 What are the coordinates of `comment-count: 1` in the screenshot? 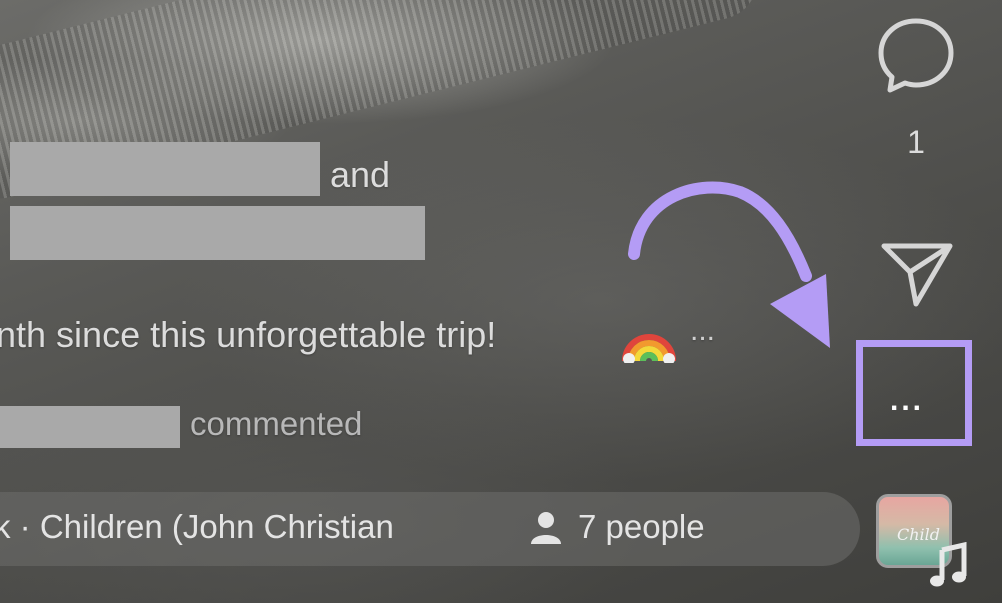 It's located at (916, 142).